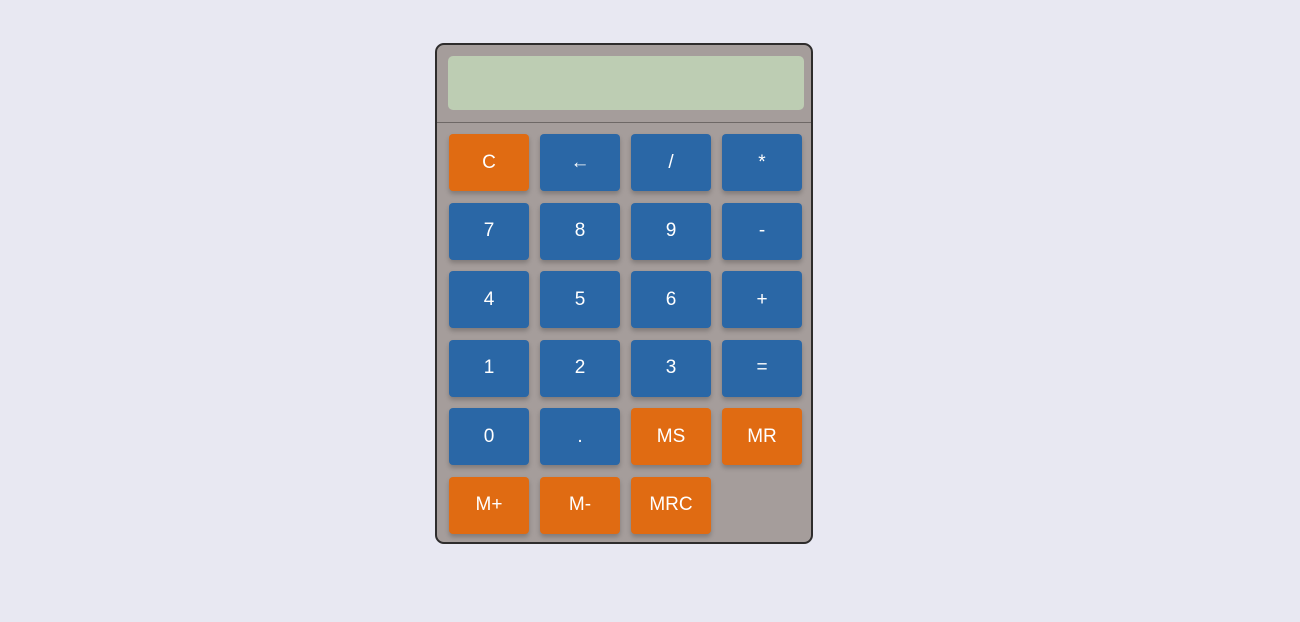 The image size is (1300, 622). What do you see at coordinates (671, 231) in the screenshot?
I see `digit-9-button: 9` at bounding box center [671, 231].